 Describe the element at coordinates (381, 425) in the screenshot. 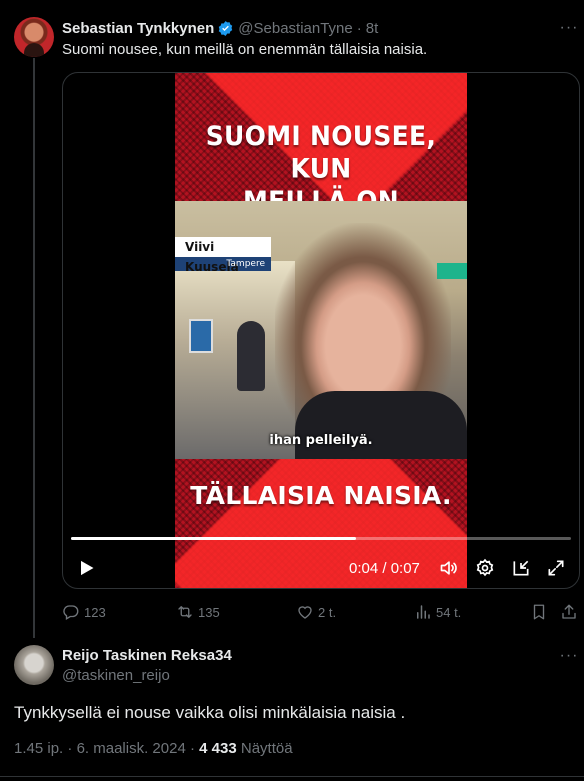

I see `interviewee-coat` at that location.